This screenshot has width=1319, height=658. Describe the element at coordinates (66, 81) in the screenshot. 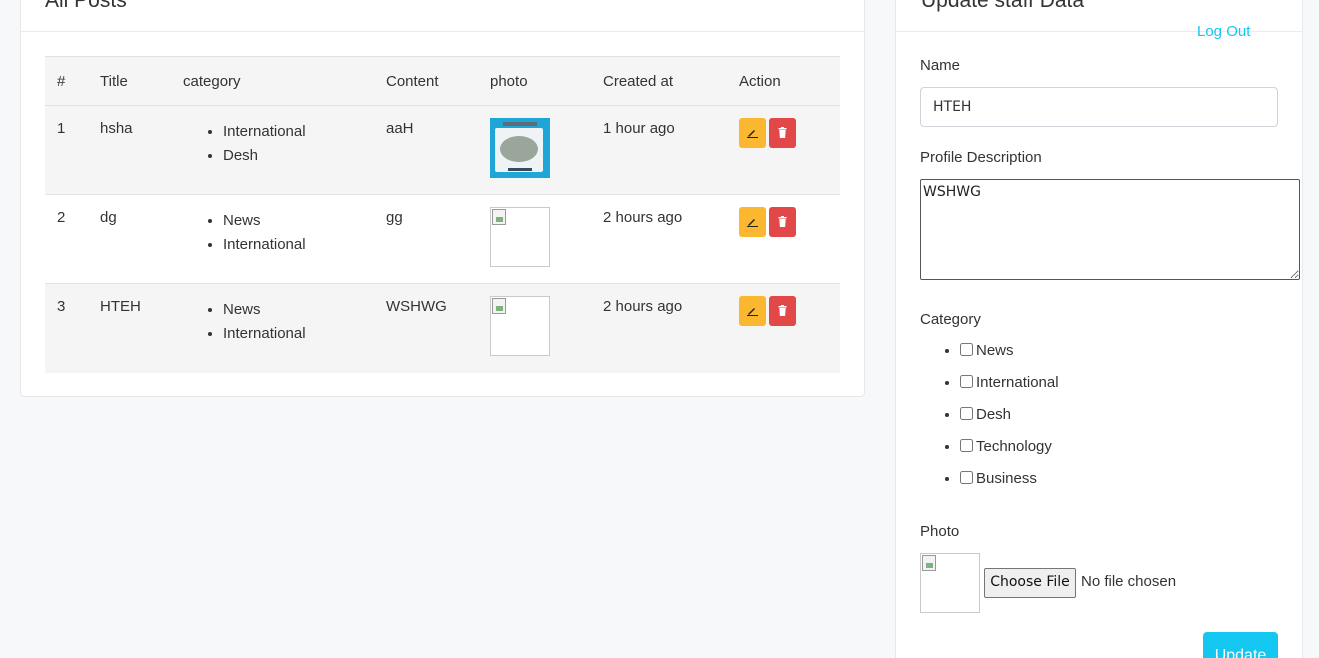

I see `column-header-number: #` at that location.